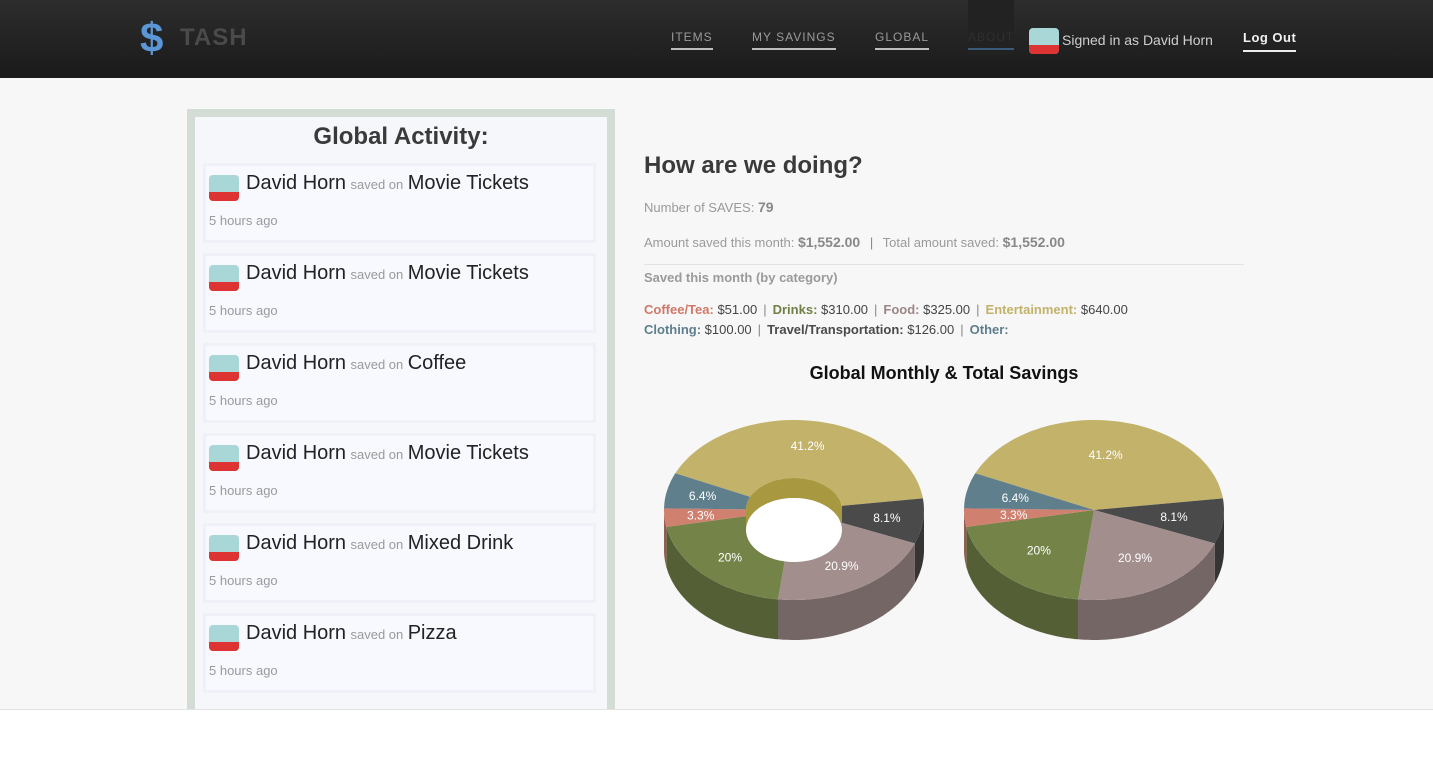 This screenshot has height=777, width=1433. Describe the element at coordinates (944, 373) in the screenshot. I see `chart-title: Global Monthly & Total Savings` at that location.